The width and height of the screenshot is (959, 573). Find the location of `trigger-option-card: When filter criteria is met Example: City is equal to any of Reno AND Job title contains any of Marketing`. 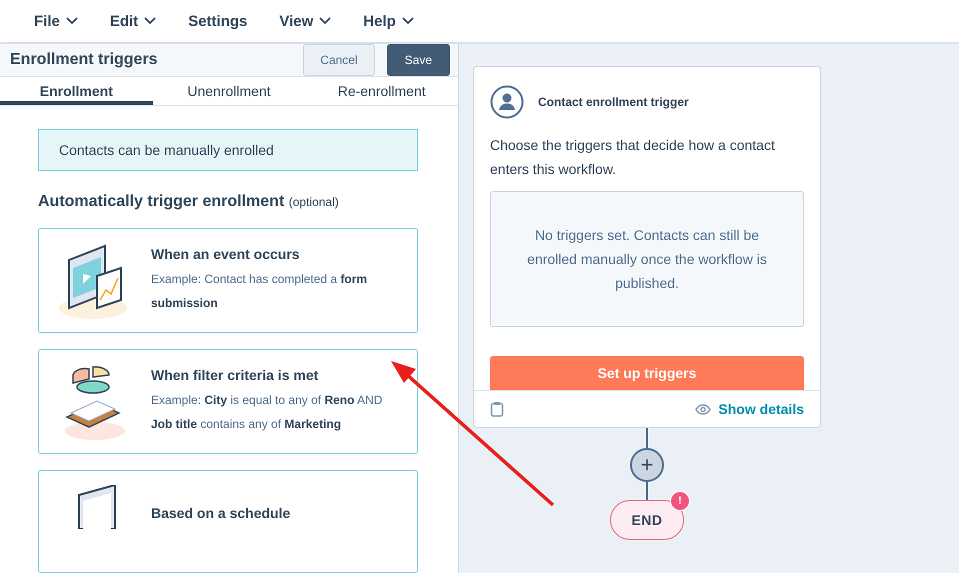

trigger-option-card: When filter criteria is met Example: City is equal to any of Reno AND Job title contains any of Marketing is located at coordinates (228, 401).